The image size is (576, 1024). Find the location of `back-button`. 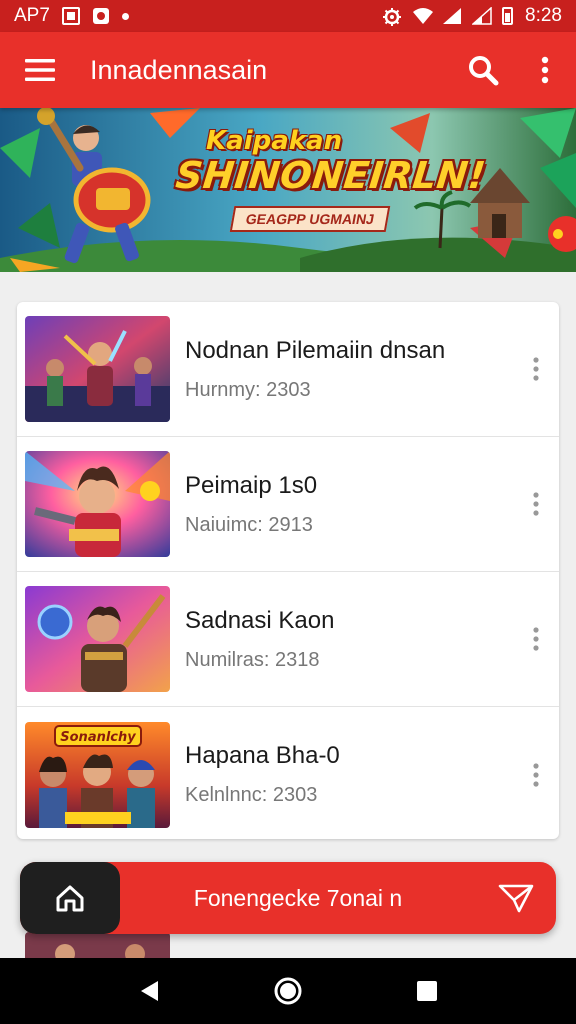

back-button is located at coordinates (149, 991).